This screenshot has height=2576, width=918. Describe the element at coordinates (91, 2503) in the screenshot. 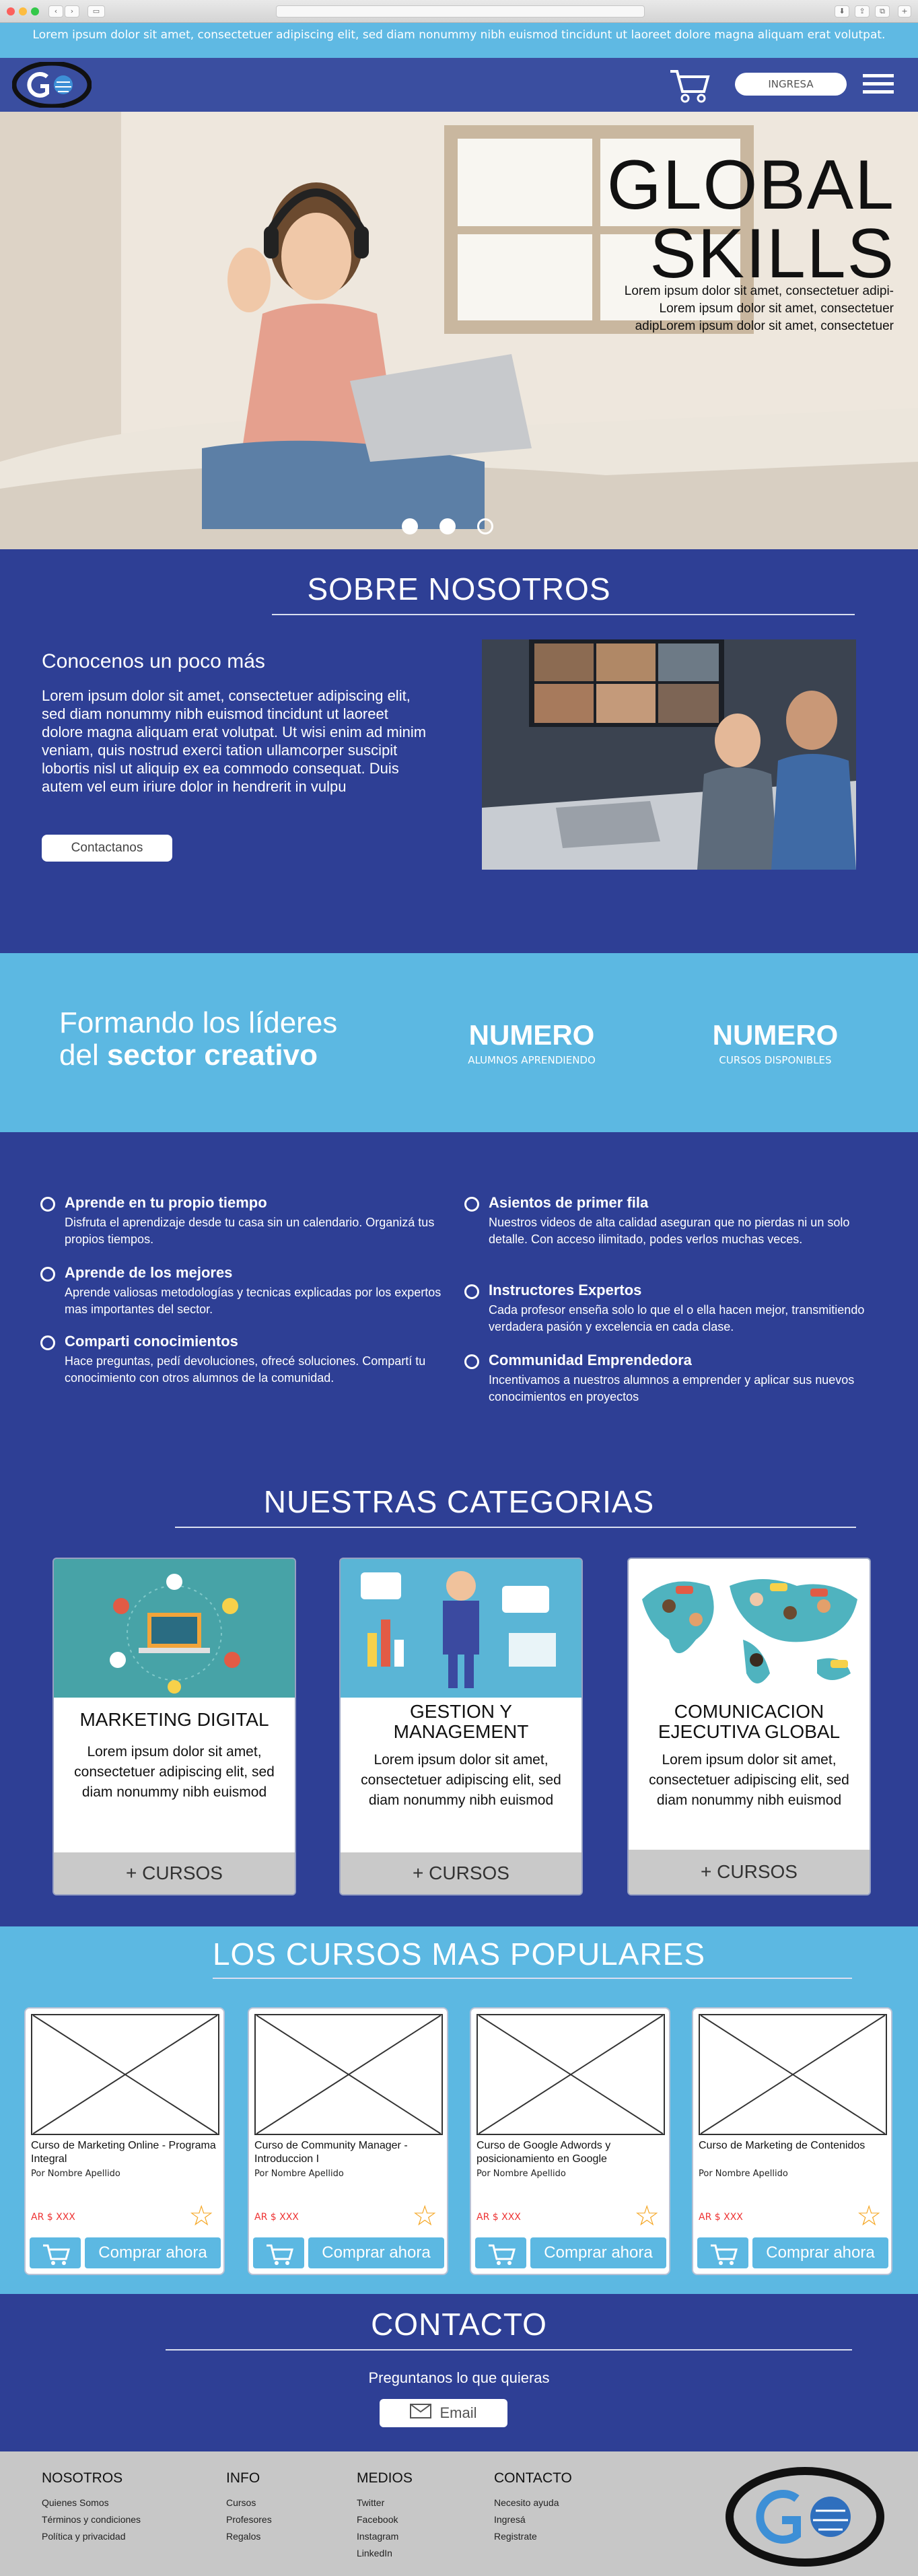

I see `footer-link: Quienes Somos` at that location.